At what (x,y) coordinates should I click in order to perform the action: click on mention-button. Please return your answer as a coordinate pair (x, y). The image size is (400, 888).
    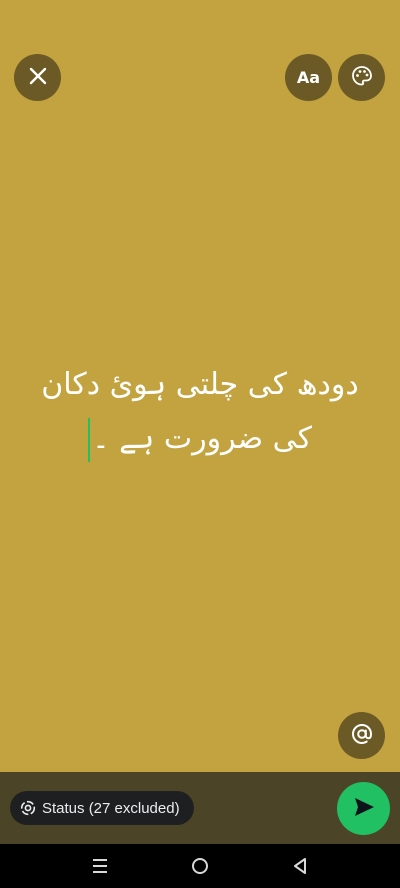
    Looking at the image, I should click on (361, 735).